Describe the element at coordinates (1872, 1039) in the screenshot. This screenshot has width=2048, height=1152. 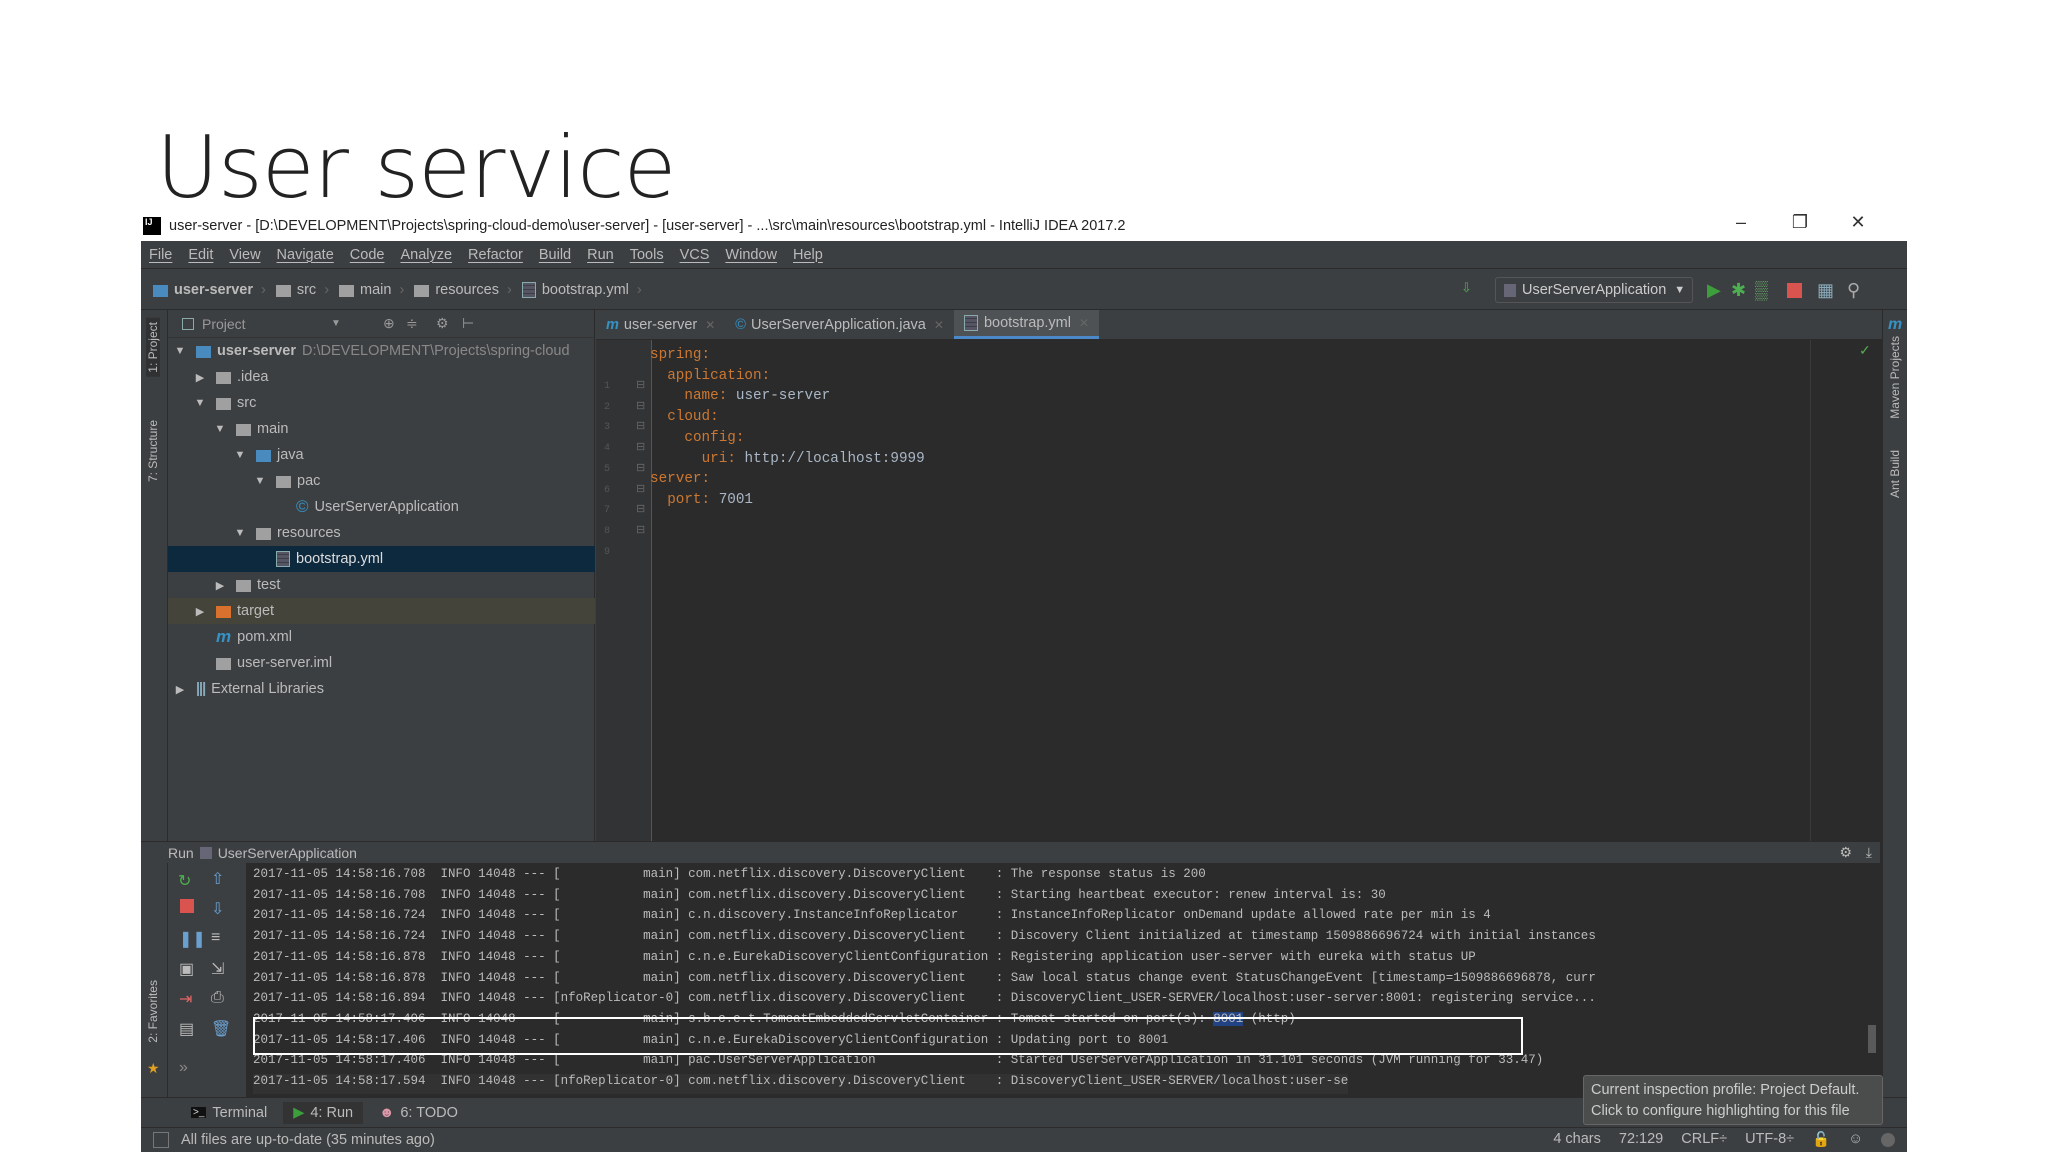
I see `console-scrollbar` at that location.